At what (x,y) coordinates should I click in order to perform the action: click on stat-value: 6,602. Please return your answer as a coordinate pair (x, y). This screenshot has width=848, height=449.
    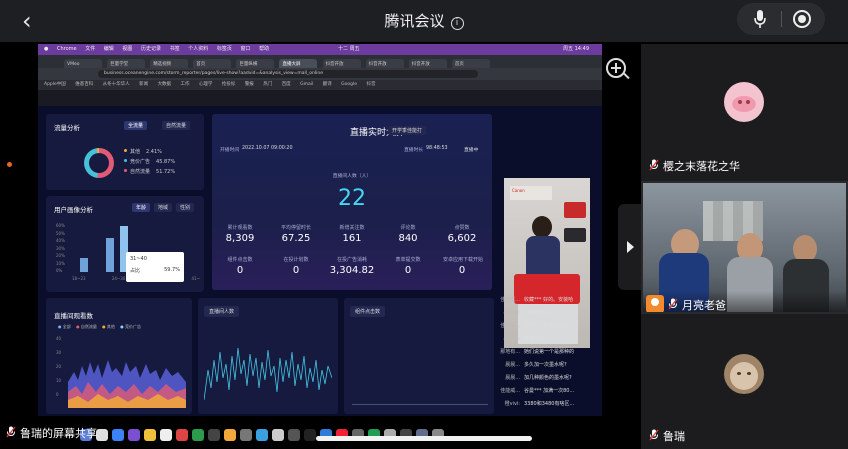
    Looking at the image, I should click on (462, 238).